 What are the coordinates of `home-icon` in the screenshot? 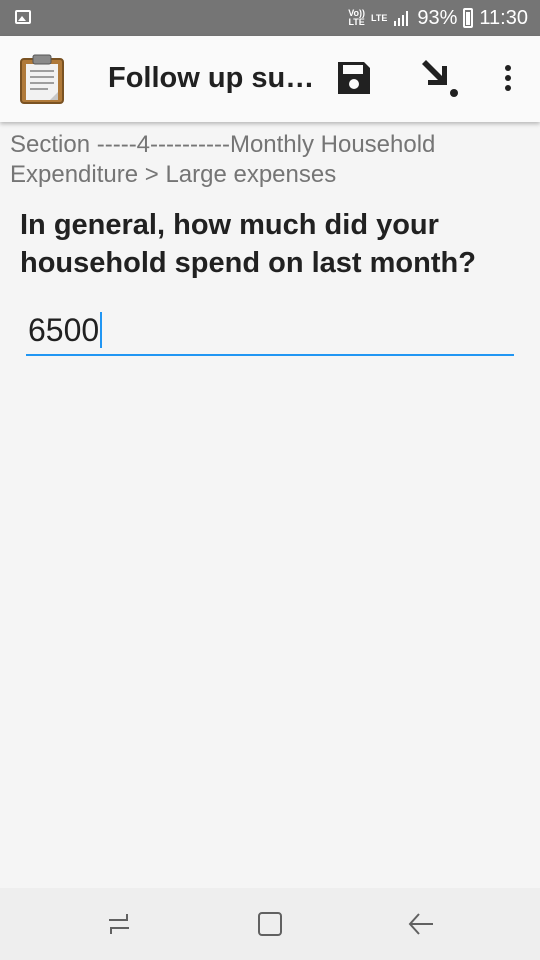 It's located at (270, 924).